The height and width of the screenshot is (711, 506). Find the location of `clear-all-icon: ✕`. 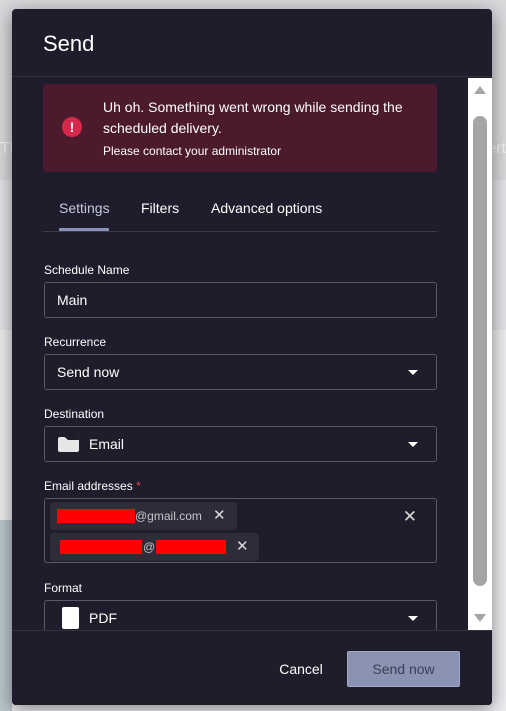

clear-all-icon: ✕ is located at coordinates (410, 517).